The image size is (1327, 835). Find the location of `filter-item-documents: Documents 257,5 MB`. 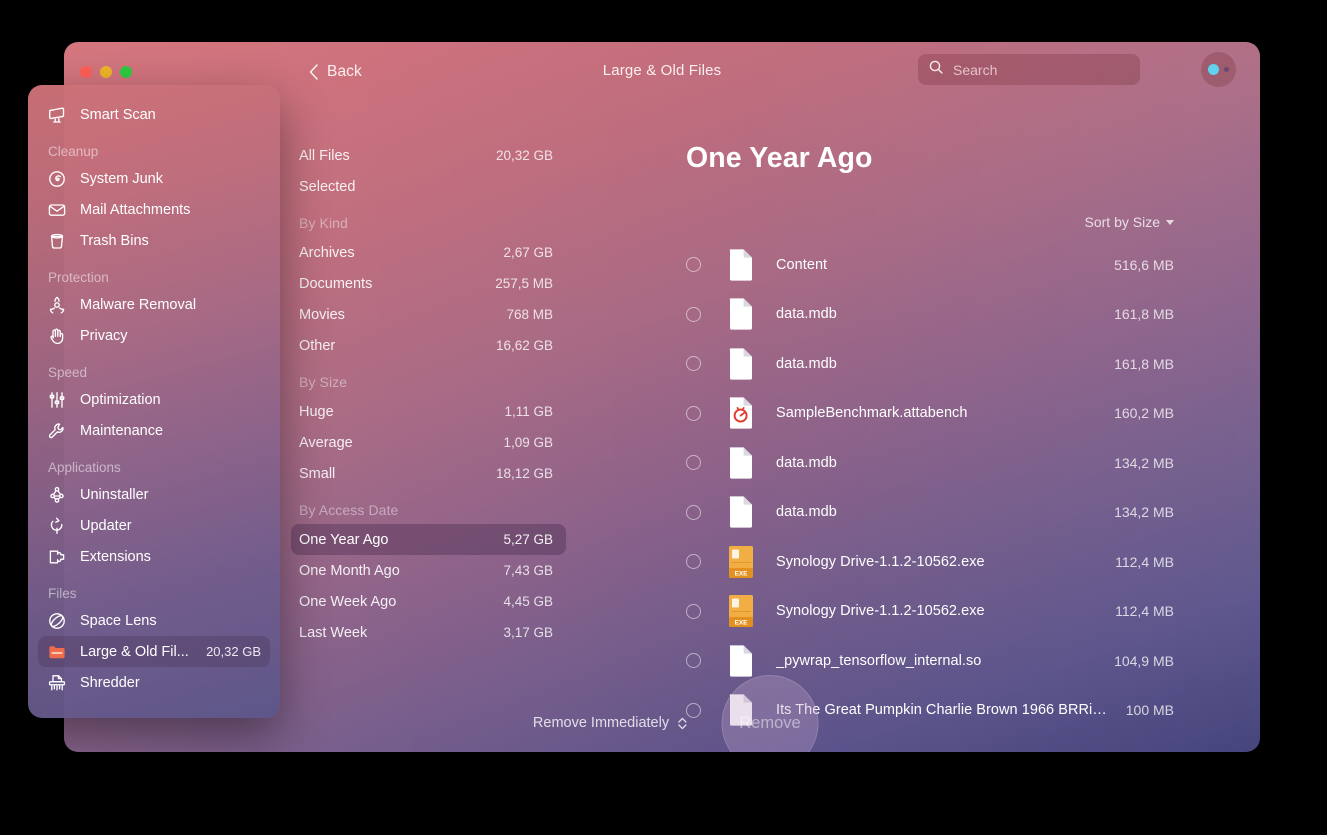

filter-item-documents: Documents 257,5 MB is located at coordinates (428, 283).